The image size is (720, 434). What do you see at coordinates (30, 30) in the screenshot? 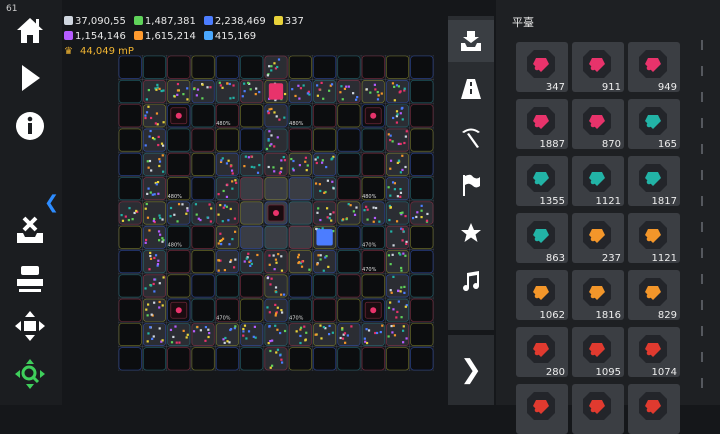
I see `home-button` at bounding box center [30, 30].